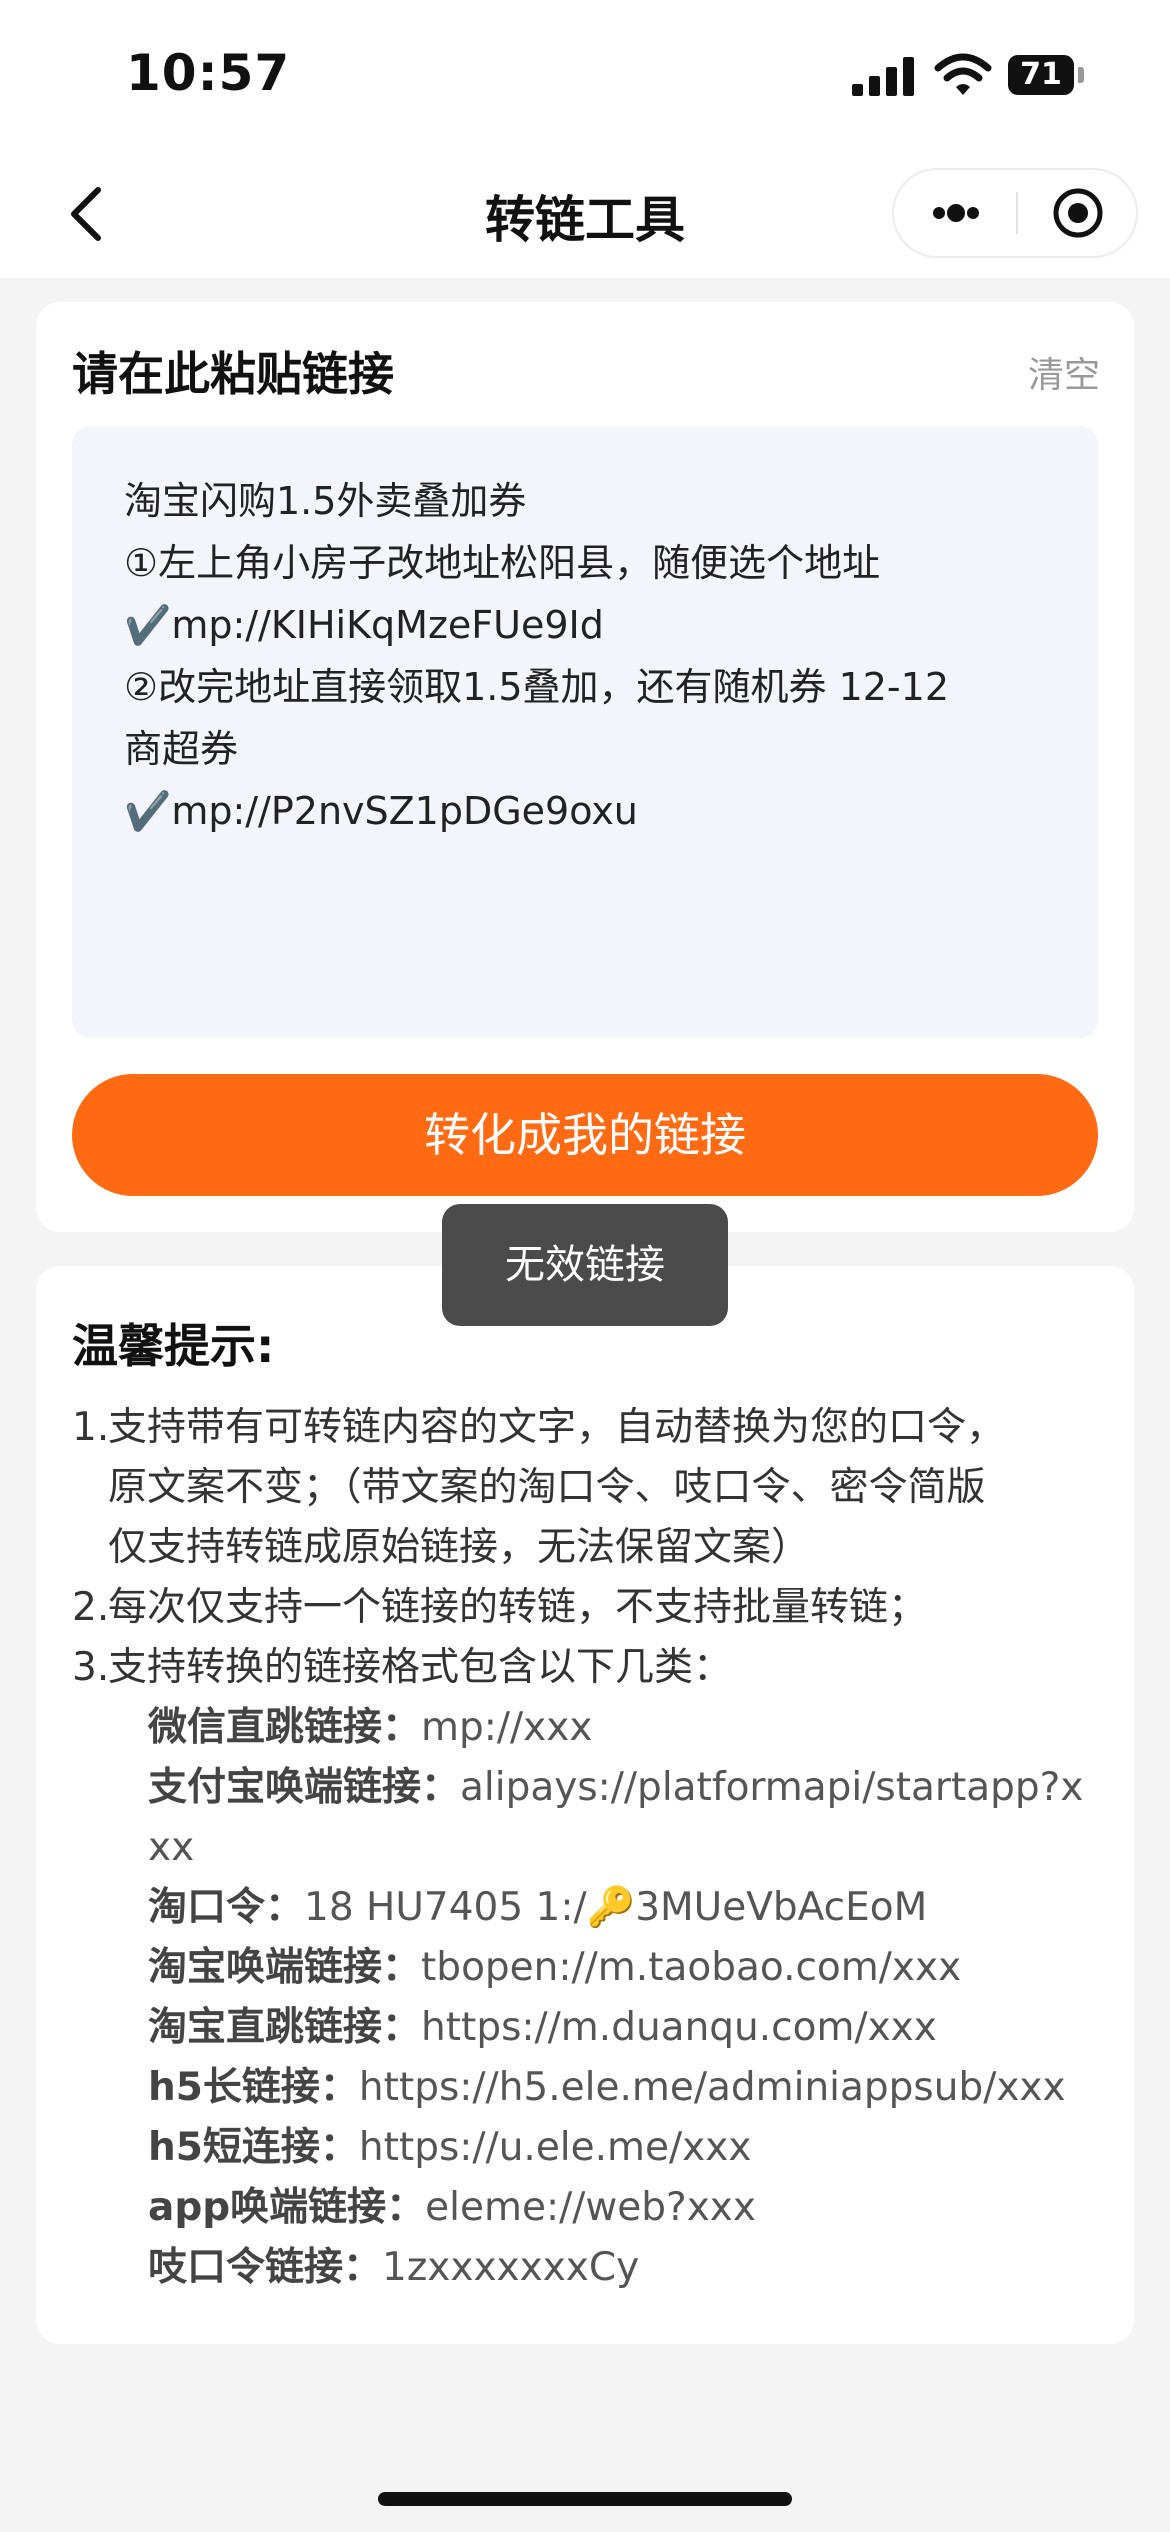  What do you see at coordinates (233, 374) in the screenshot?
I see `input-label: 请在此粘贴链接` at bounding box center [233, 374].